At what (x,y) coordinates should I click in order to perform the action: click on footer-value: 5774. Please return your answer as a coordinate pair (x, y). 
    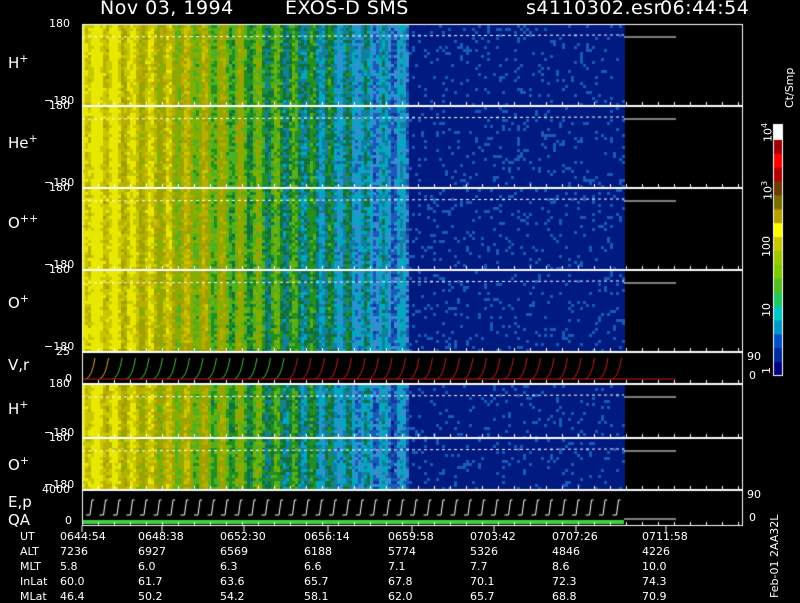
    Looking at the image, I should click on (402, 551).